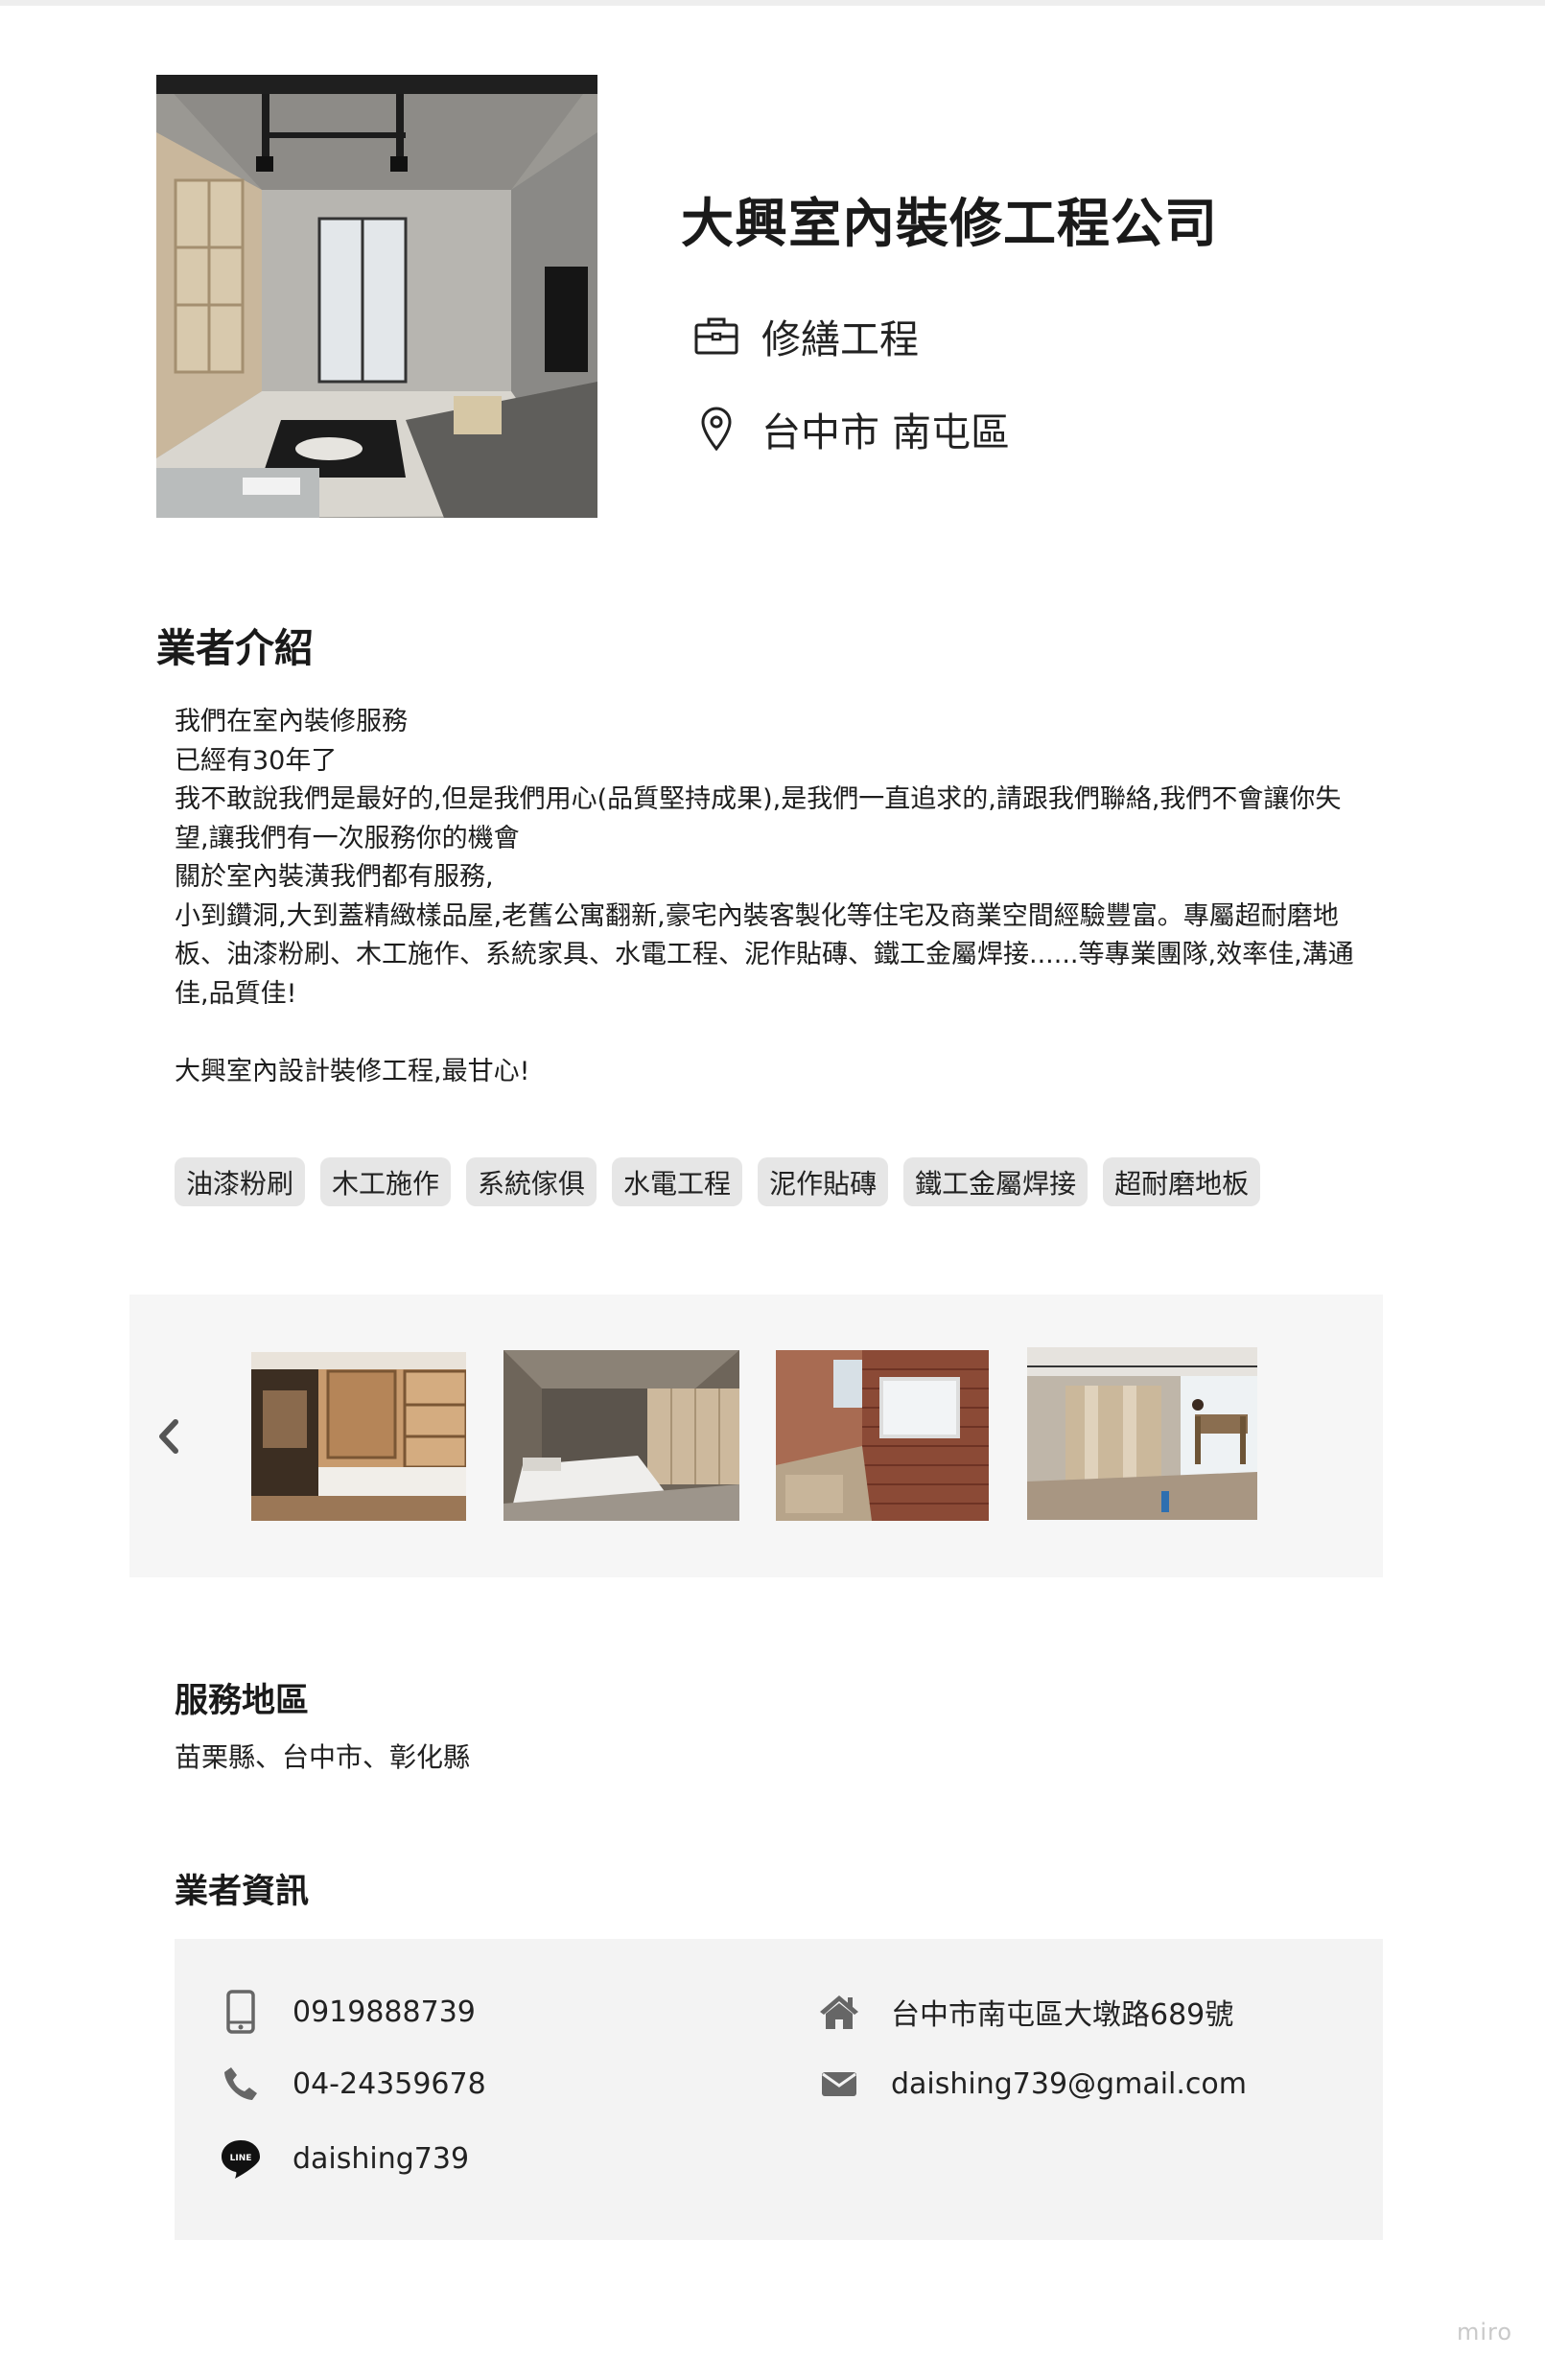 Image resolution: width=1545 pixels, height=2380 pixels. I want to click on service-tag: 油漆粉刷, so click(240, 1181).